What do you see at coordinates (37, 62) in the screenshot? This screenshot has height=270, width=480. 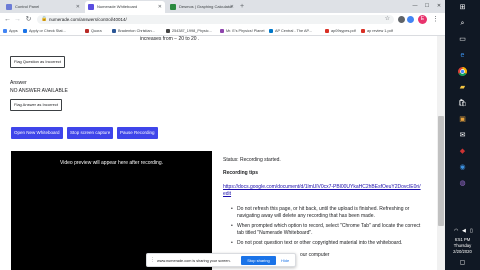 I see `flag-question-button: Flag Question as Incorrect` at bounding box center [37, 62].